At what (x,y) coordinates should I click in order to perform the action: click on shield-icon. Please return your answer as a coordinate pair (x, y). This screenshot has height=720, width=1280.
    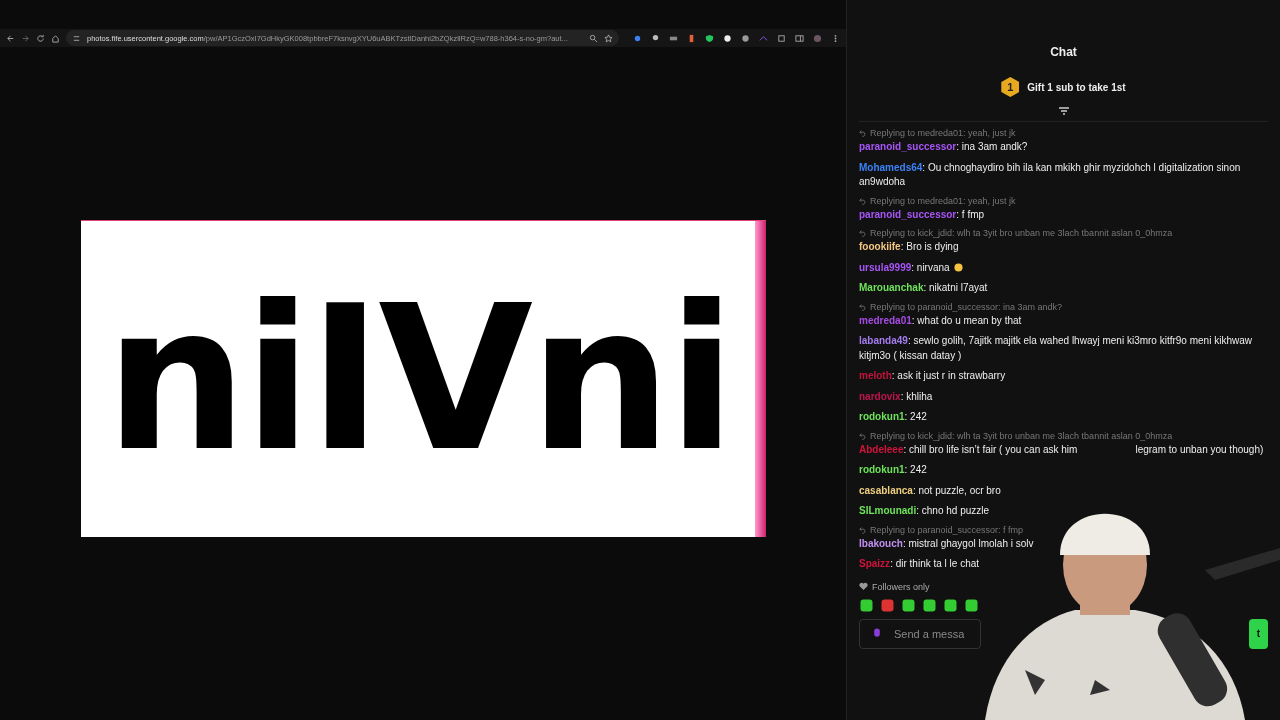
    Looking at the image, I should click on (709, 38).